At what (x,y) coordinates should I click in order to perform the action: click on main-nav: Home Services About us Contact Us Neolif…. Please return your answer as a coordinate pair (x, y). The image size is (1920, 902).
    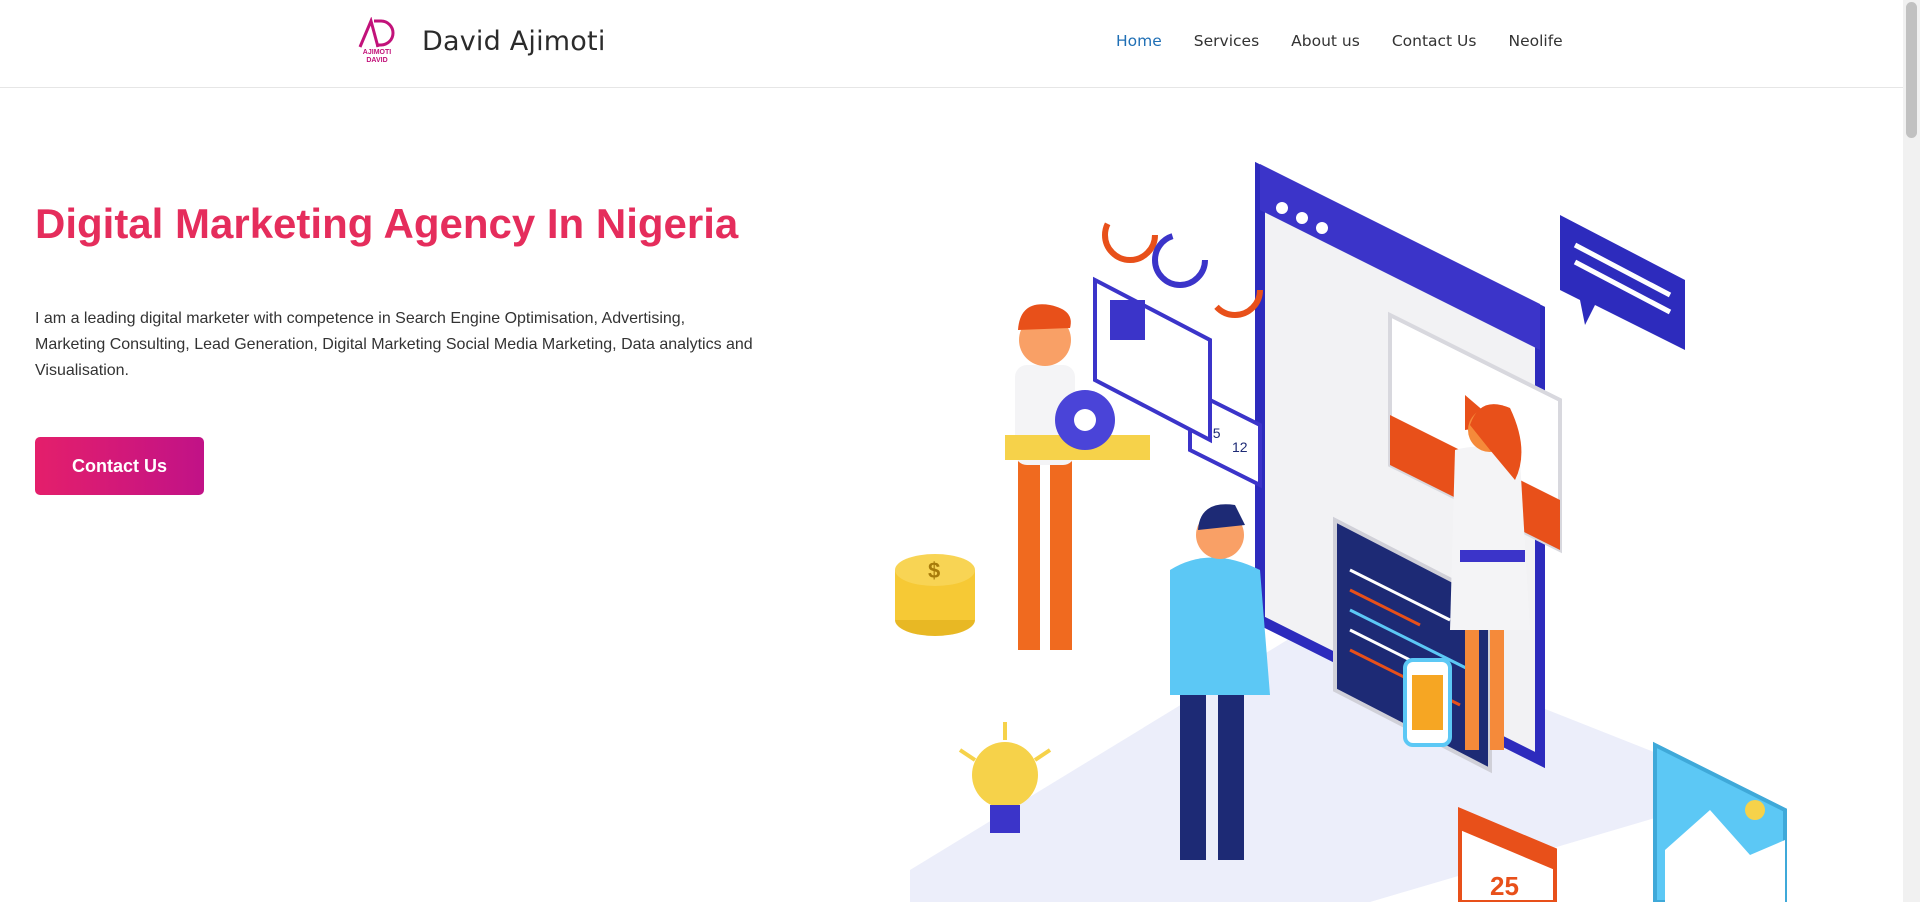
    Looking at the image, I should click on (1339, 41).